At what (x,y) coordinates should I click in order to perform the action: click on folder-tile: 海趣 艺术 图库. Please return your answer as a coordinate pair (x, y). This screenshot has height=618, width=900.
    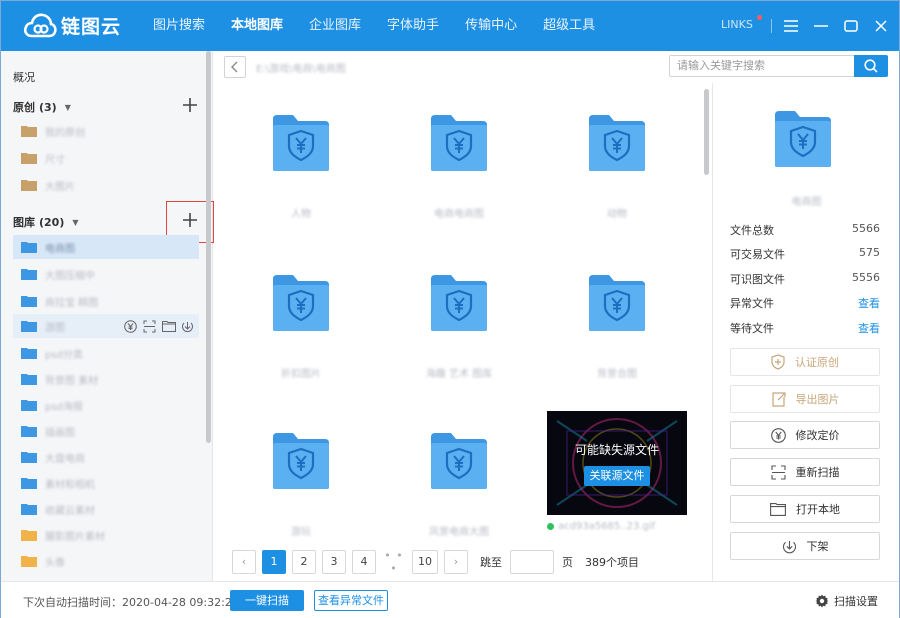
    Looking at the image, I should click on (459, 318).